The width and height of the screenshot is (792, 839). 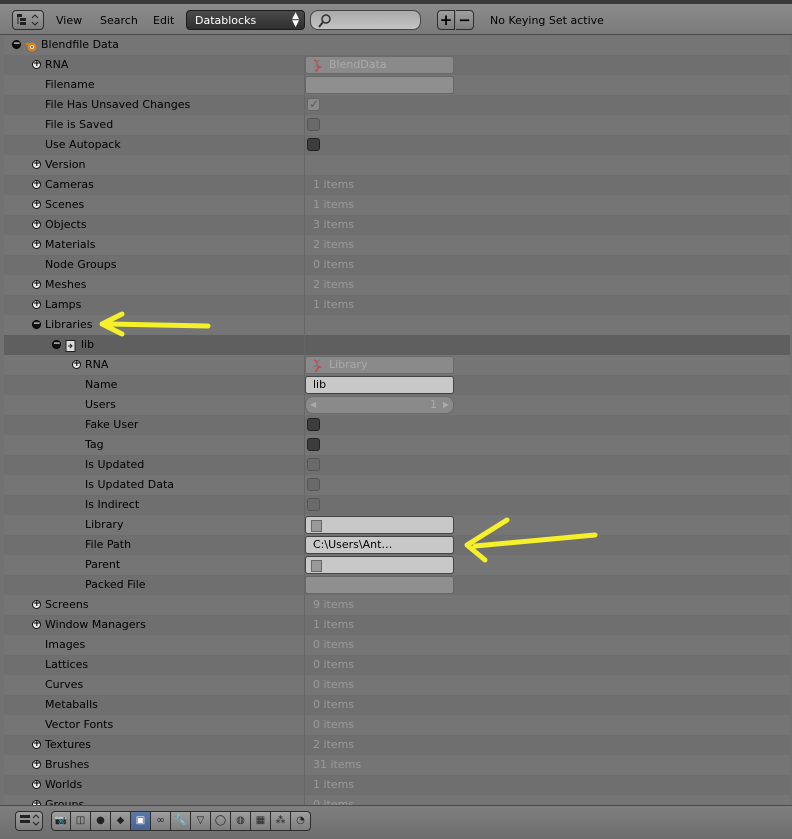 I want to click on tree-row: Node Groups 0 items, so click(x=397, y=265).